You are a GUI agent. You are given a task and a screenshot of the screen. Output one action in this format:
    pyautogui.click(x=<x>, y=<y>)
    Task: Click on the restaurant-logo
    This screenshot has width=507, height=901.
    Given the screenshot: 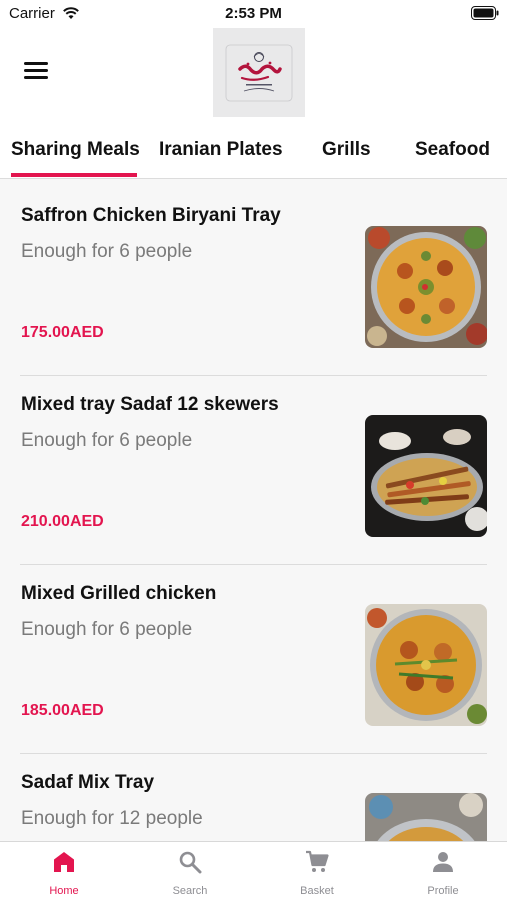 What is the action you would take?
    pyautogui.click(x=259, y=72)
    